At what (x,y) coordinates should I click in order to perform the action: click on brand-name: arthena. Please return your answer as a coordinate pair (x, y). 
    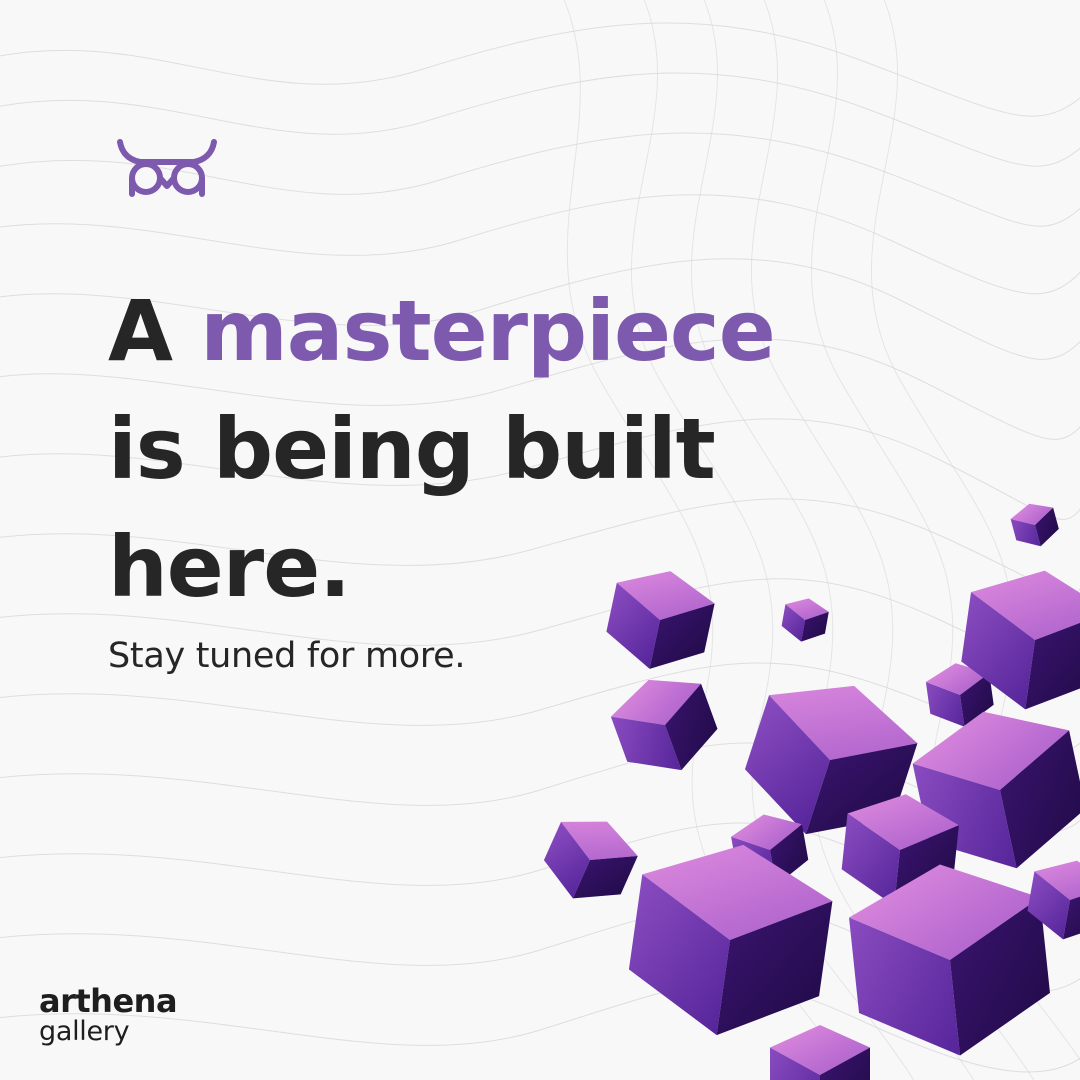
    Looking at the image, I should click on (108, 1001).